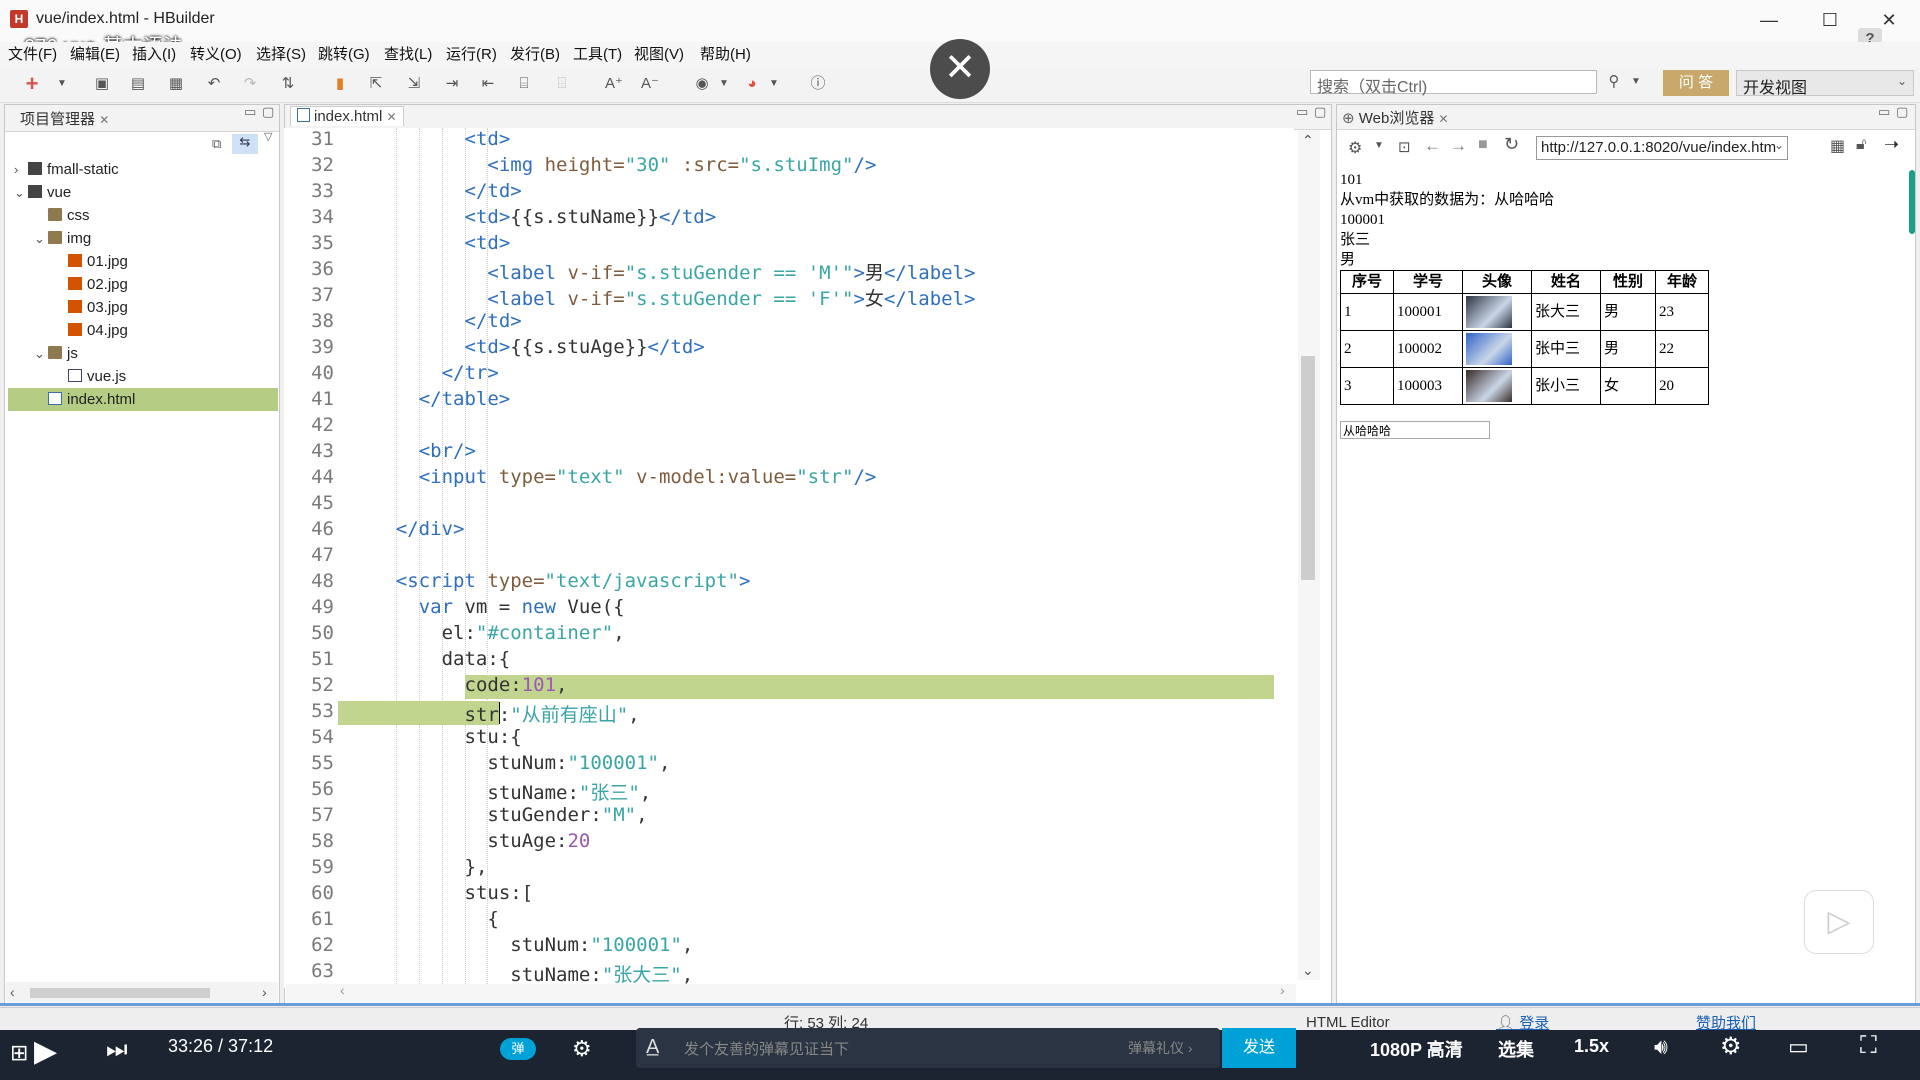  I want to click on menu-item: 跳转(G), so click(344, 53).